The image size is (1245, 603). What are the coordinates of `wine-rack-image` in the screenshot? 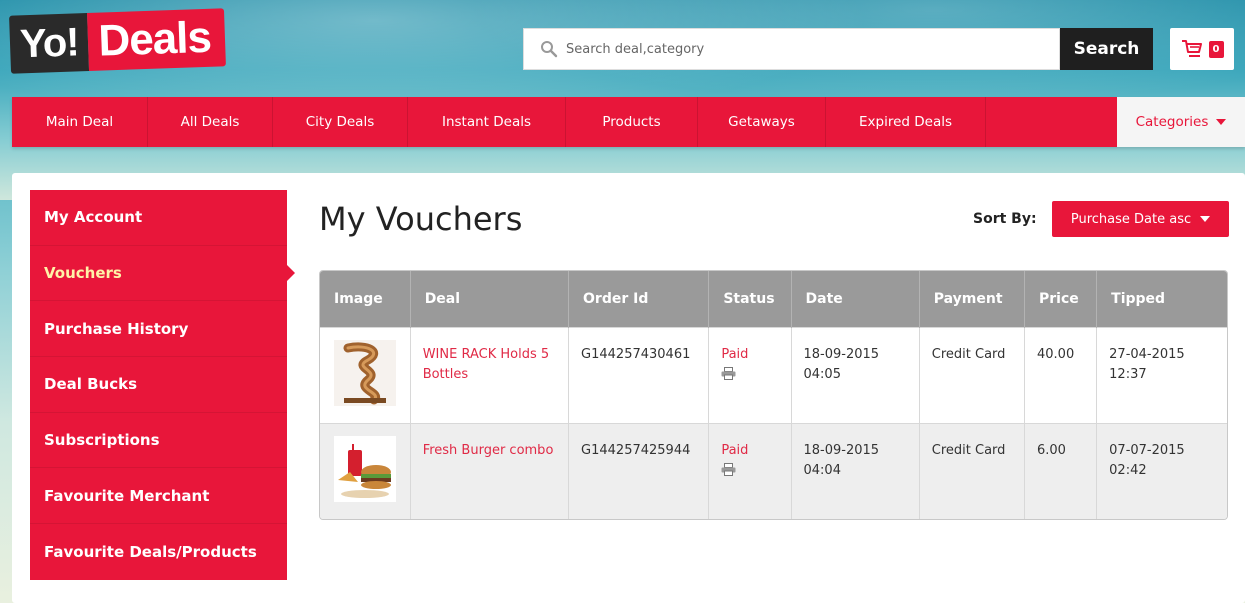 It's located at (365, 372).